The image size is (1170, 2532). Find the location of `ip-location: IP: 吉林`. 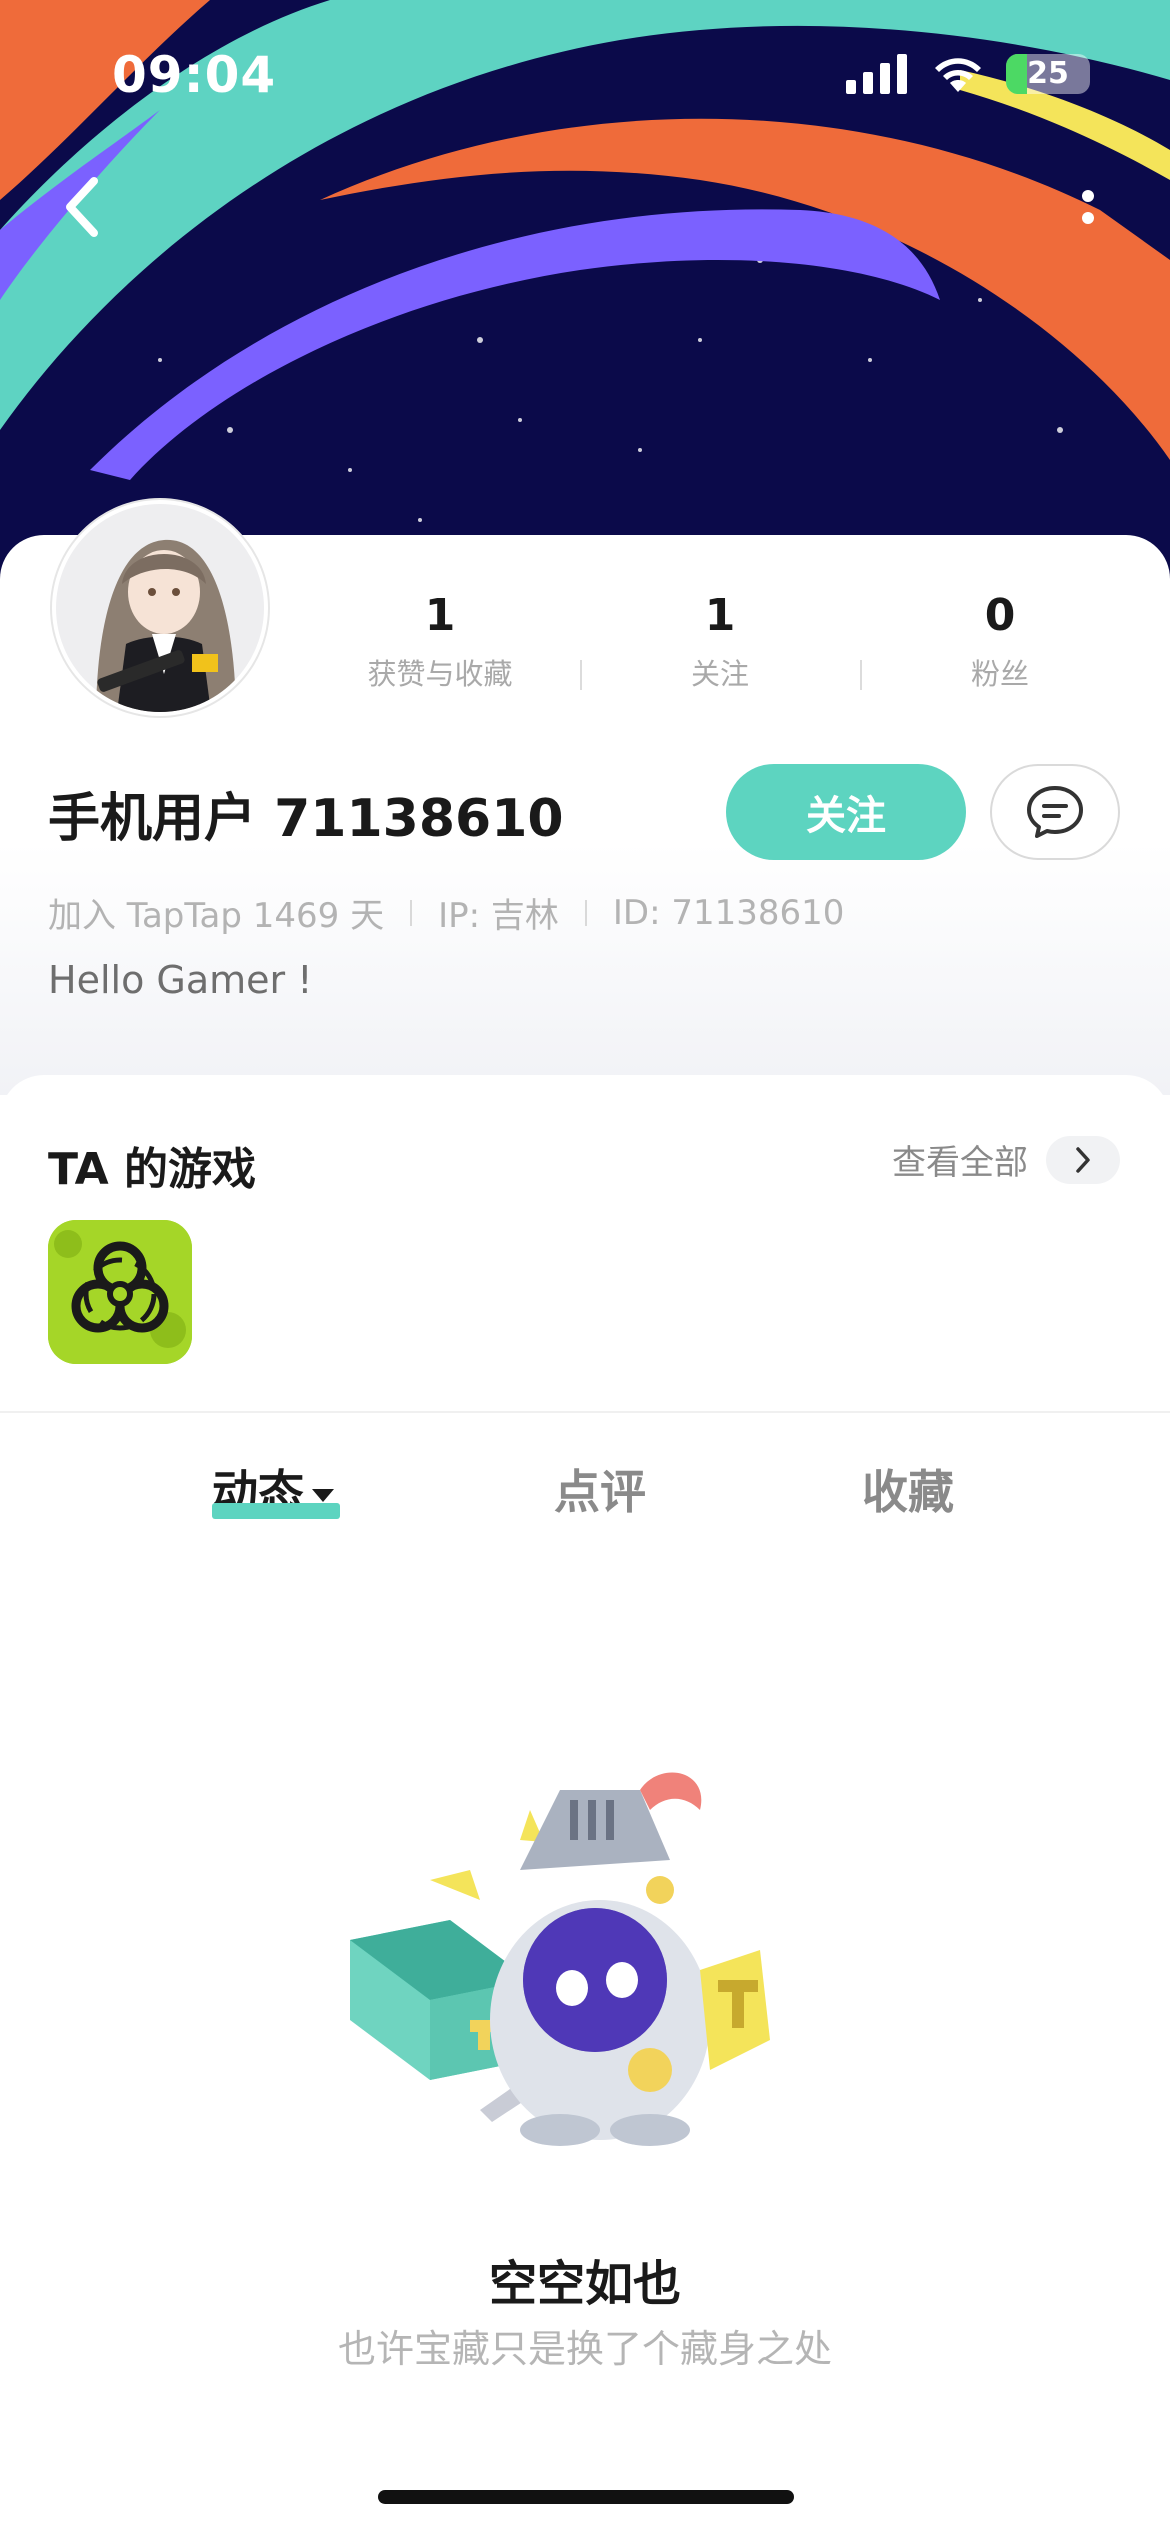

ip-location: IP: 吉林 is located at coordinates (498, 916).